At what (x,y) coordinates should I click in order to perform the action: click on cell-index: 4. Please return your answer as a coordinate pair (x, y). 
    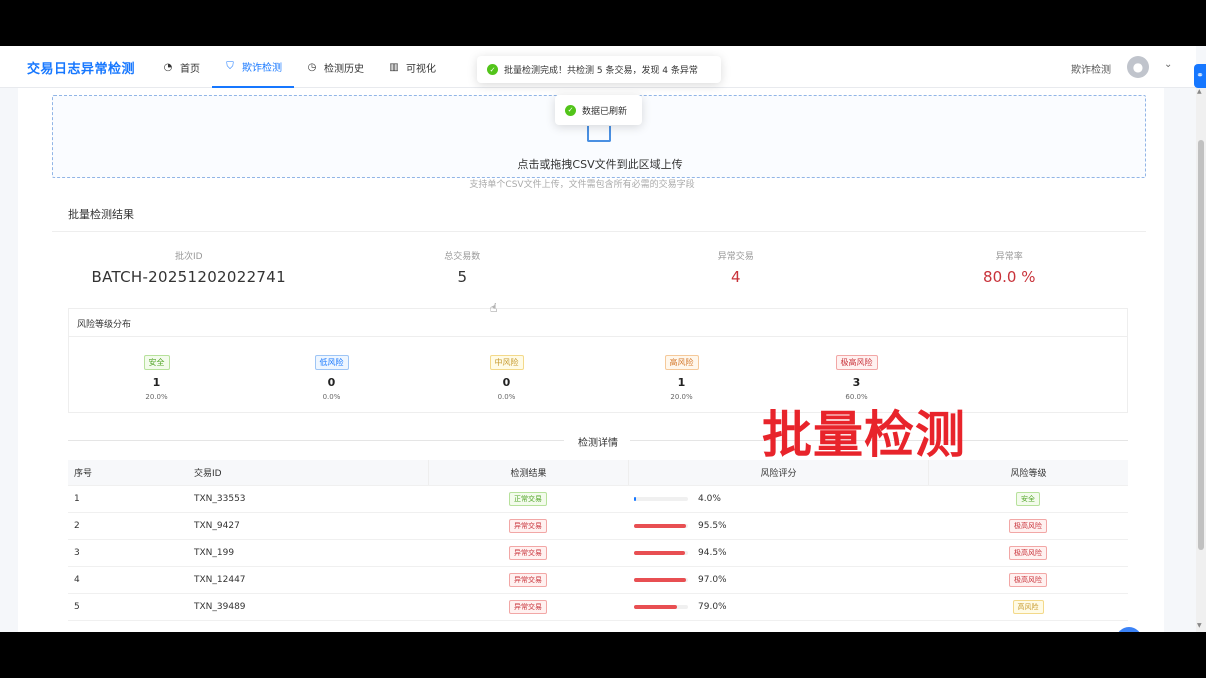
    Looking at the image, I should click on (77, 580).